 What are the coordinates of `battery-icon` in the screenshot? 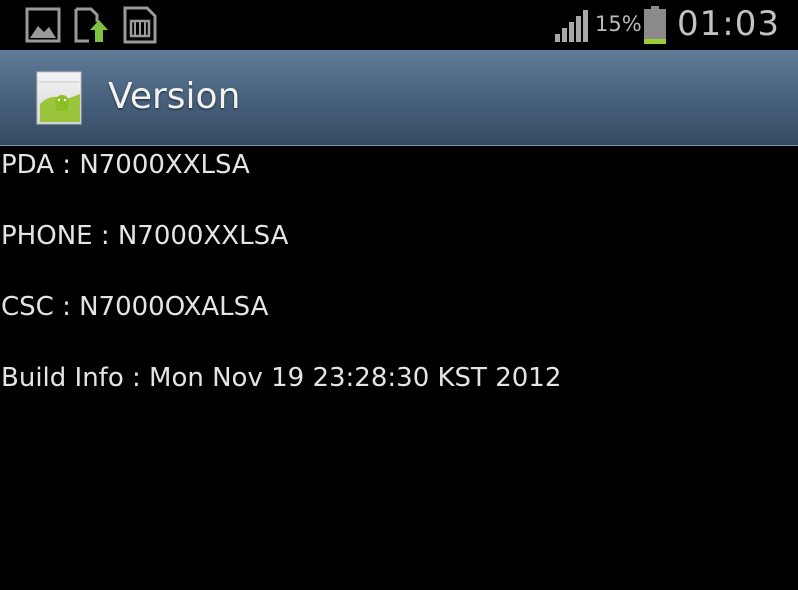 It's located at (655, 25).